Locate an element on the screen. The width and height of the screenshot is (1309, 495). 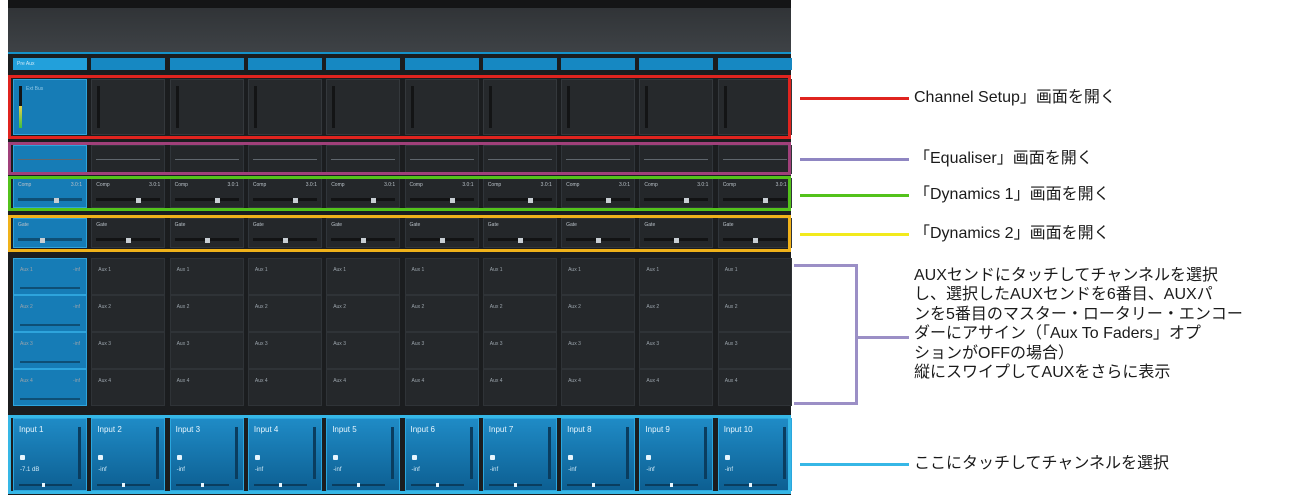
dynamics2-highlight is located at coordinates (399, 233).